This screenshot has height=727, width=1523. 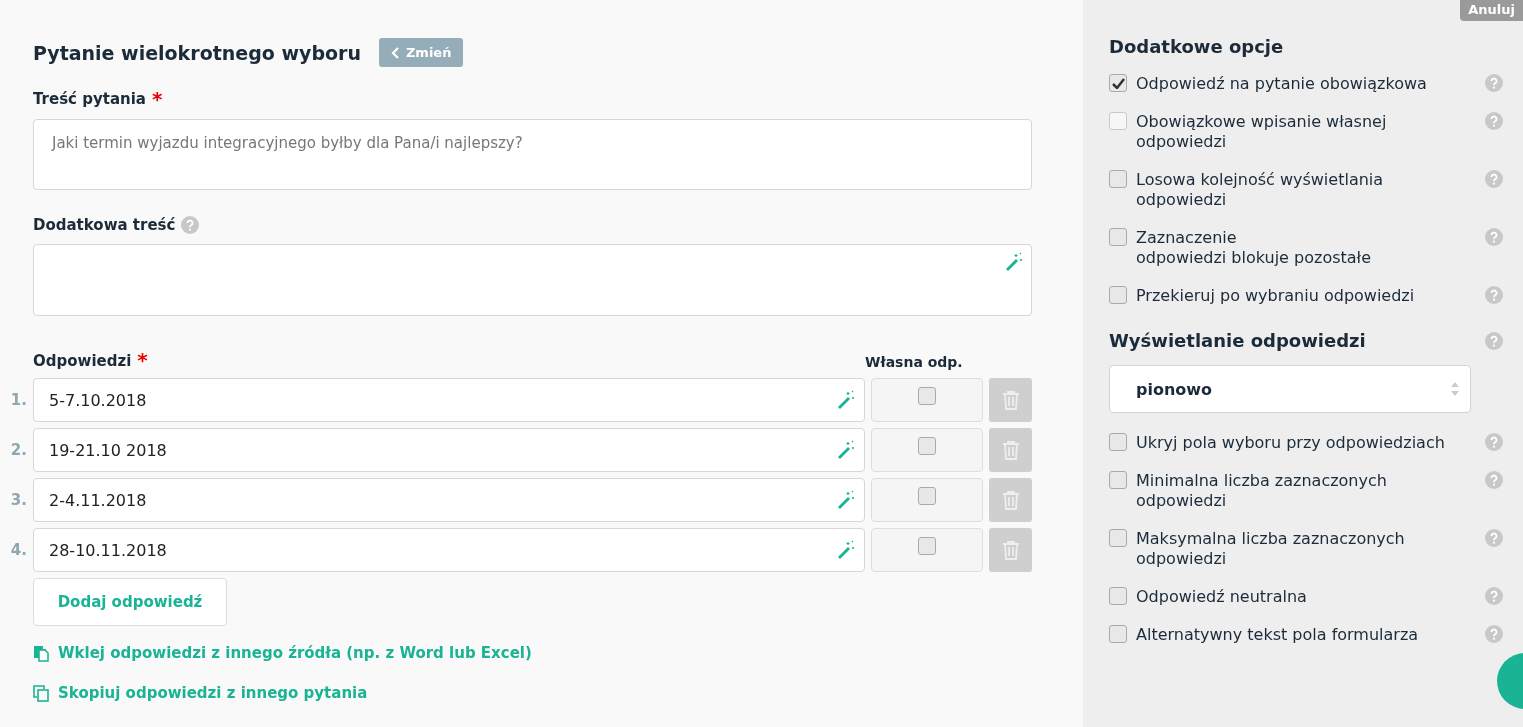 I want to click on answer-input: 19-21.10 2018, so click(x=441, y=450).